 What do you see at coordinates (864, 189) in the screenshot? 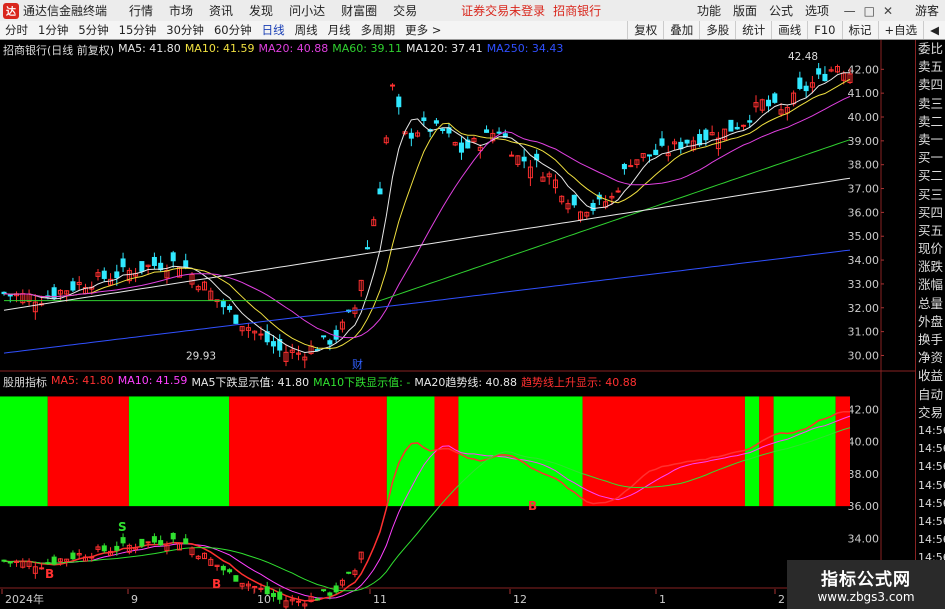
I see `price-axis-label: 37.00` at bounding box center [864, 189].